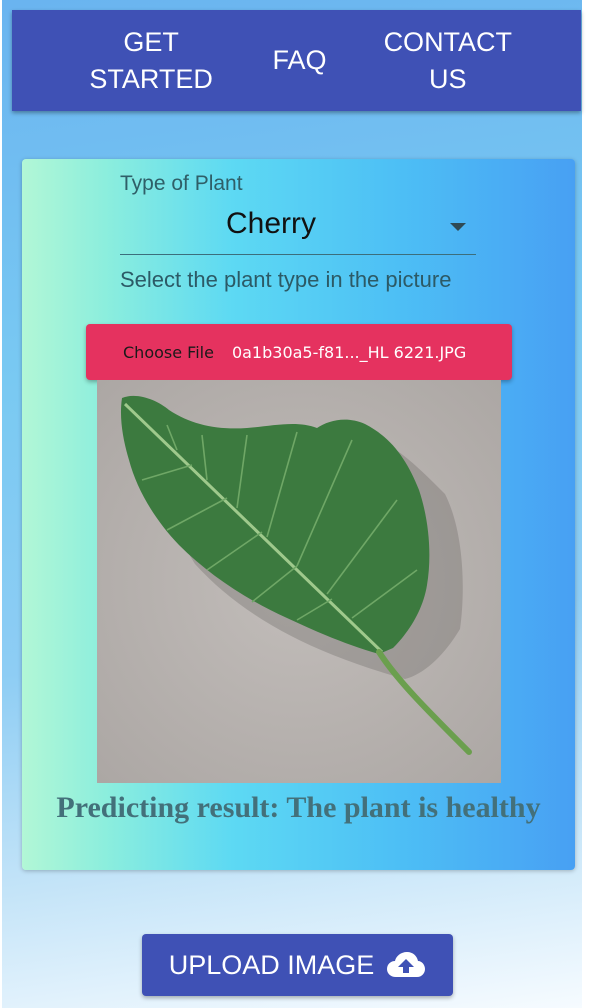 This screenshot has height=1008, width=592. Describe the element at coordinates (349, 352) in the screenshot. I see `selected-file-name: 0a1b30a5-f81..._HL 6221.JPG` at that location.